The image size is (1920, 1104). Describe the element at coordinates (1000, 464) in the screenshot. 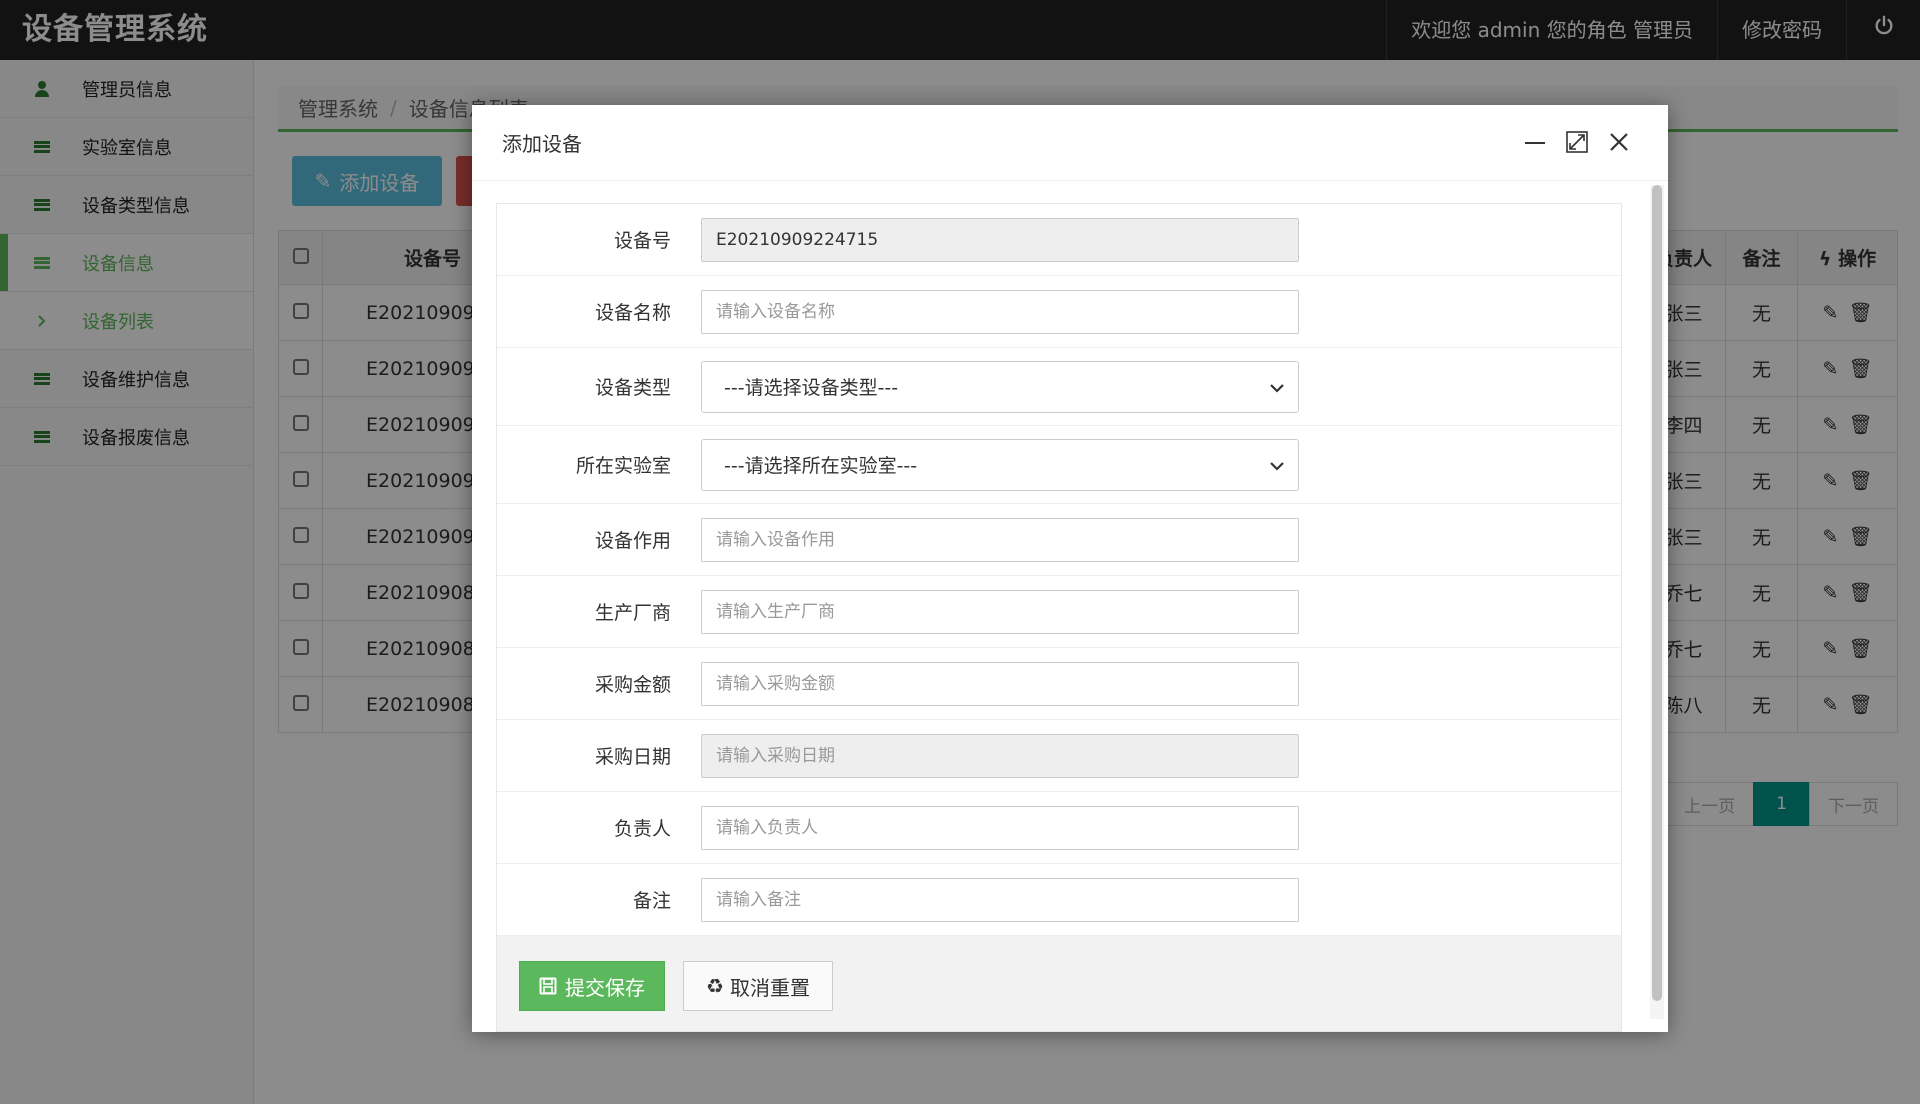

I see `lab-select: ---请选择所在实验室---` at that location.